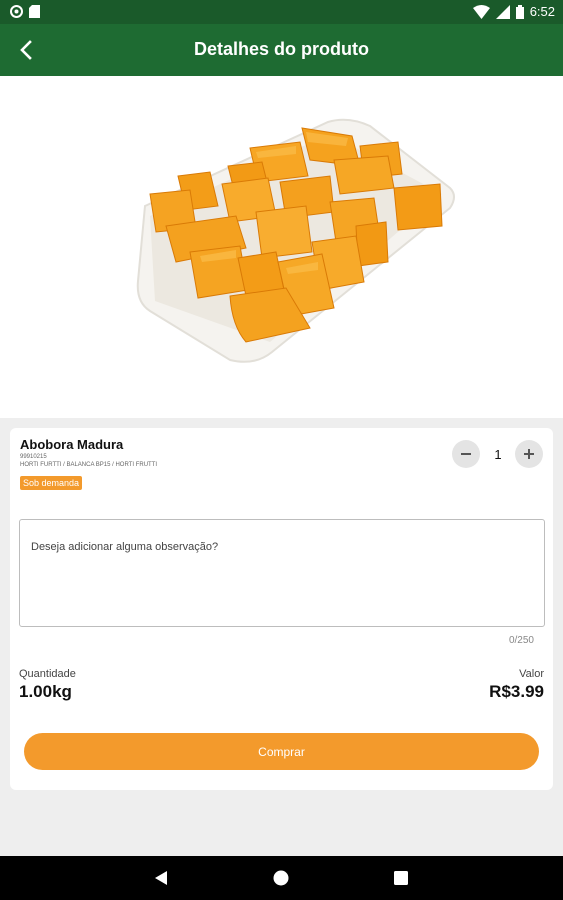  Describe the element at coordinates (498, 454) in the screenshot. I see `quantity-counter: 1` at that location.